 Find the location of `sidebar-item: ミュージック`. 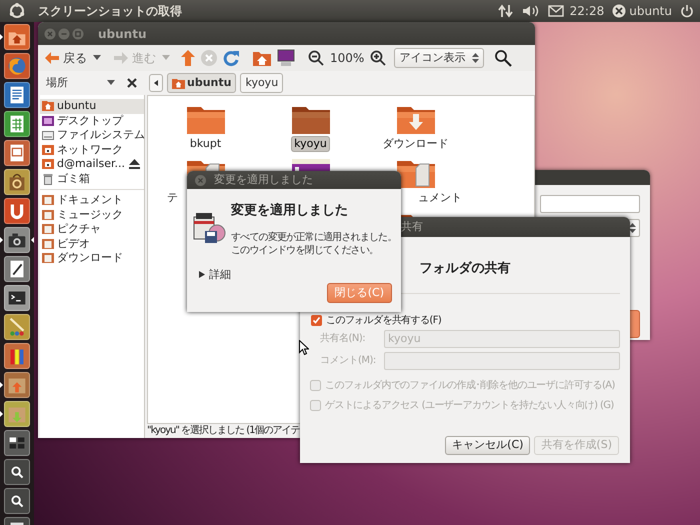

sidebar-item: ミュージック is located at coordinates (92, 215).